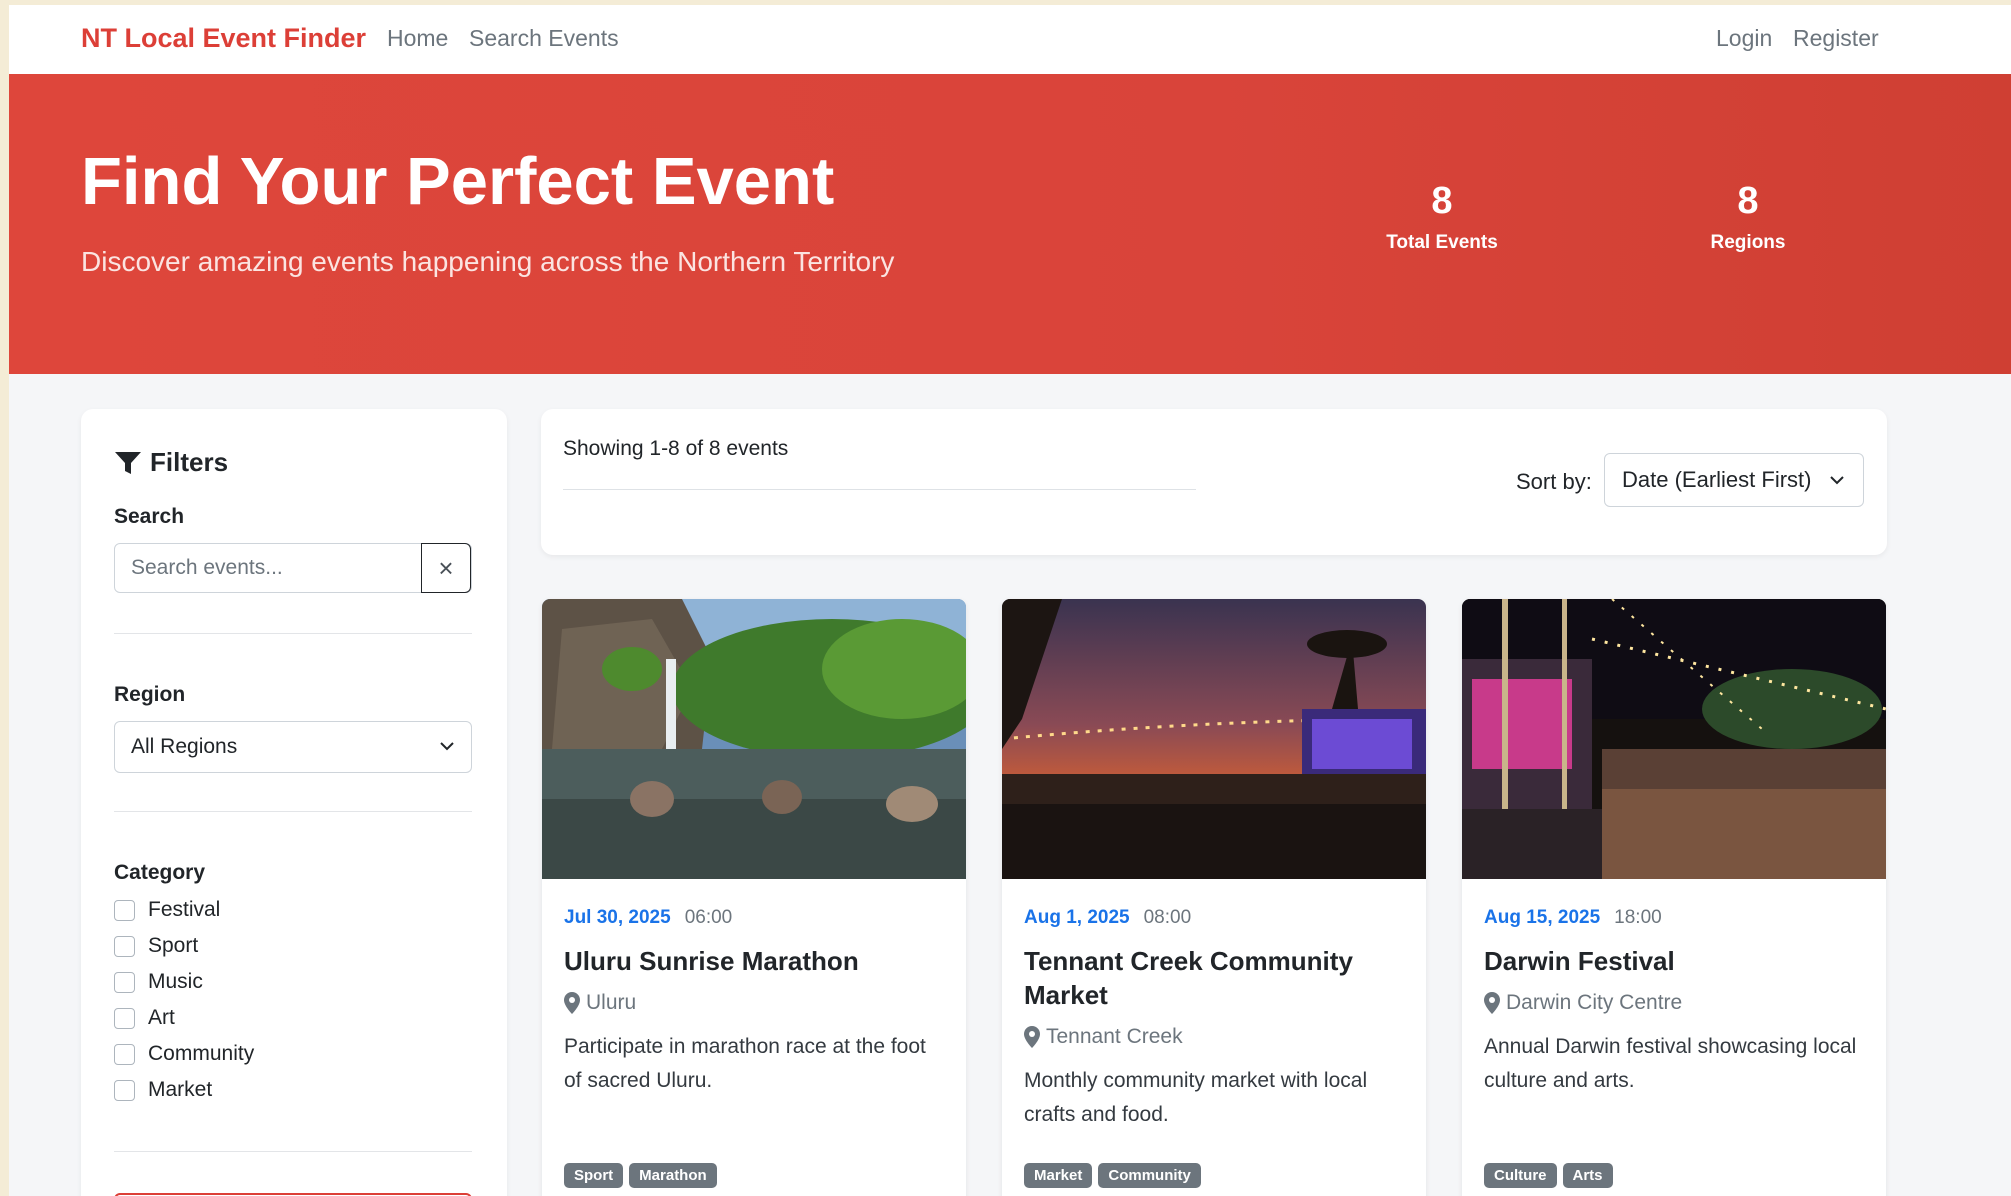  I want to click on event-datetime: Aug 15, 2025 18:00, so click(1573, 918).